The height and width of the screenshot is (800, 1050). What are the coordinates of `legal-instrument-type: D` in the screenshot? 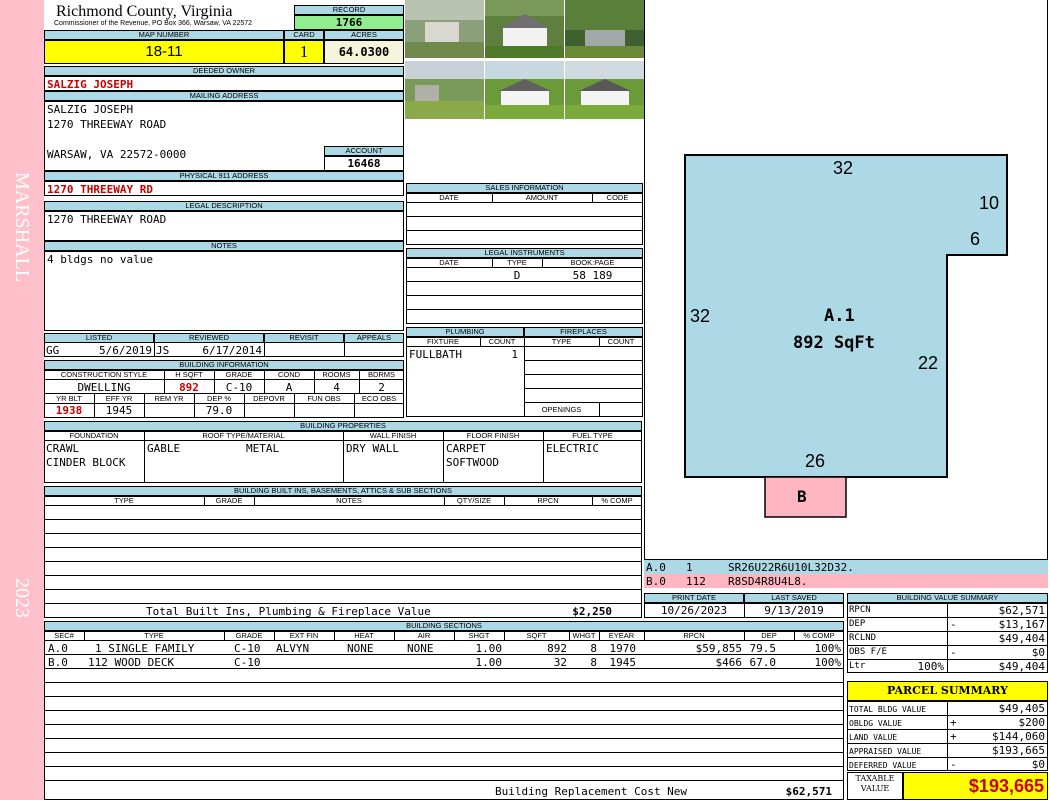 It's located at (517, 275).